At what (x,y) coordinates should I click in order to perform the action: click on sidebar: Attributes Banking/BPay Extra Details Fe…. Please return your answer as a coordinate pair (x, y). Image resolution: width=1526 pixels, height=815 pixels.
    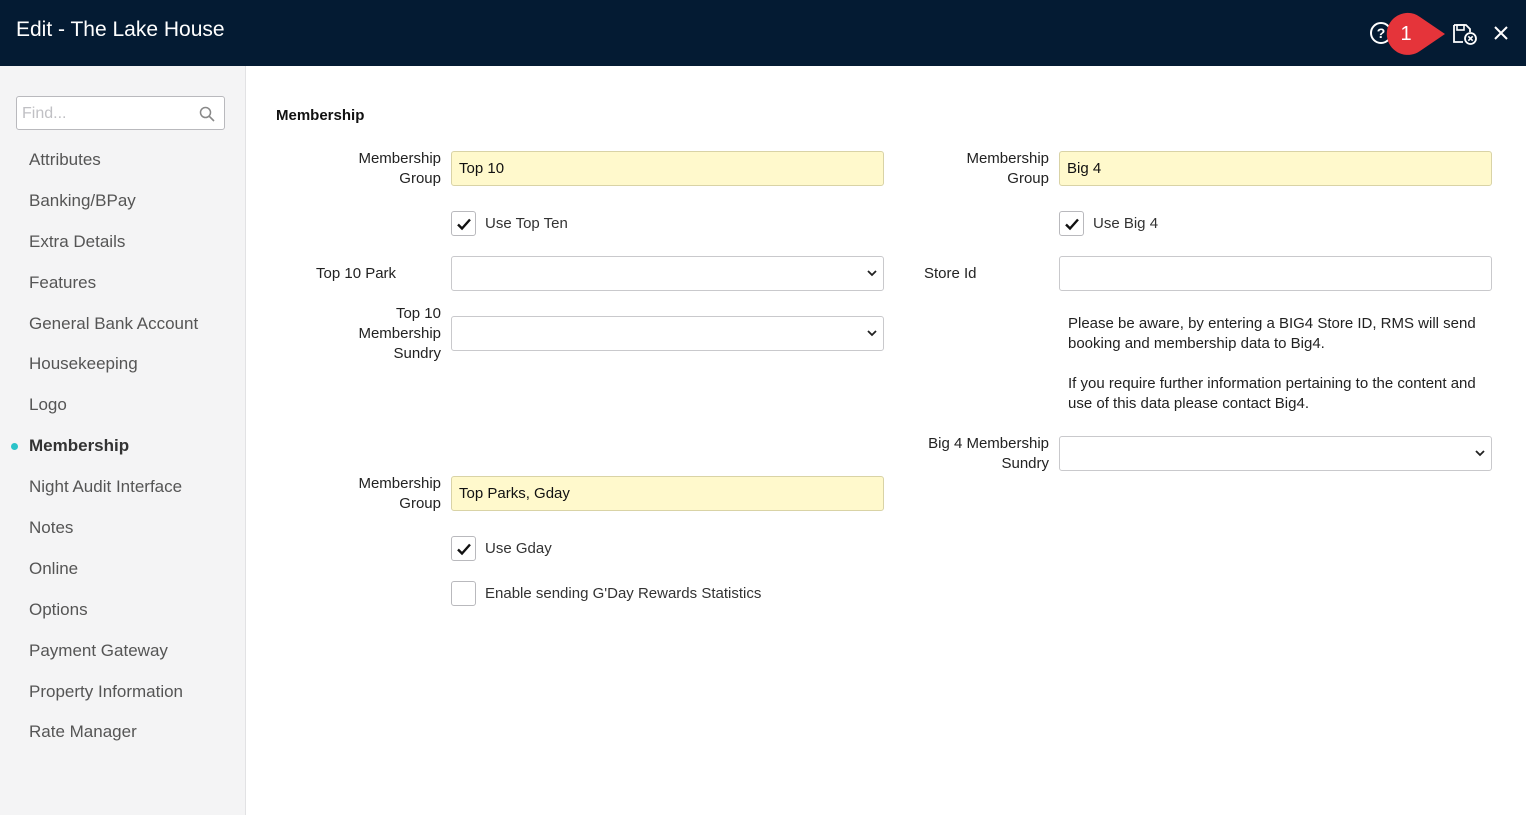
    Looking at the image, I should click on (123, 440).